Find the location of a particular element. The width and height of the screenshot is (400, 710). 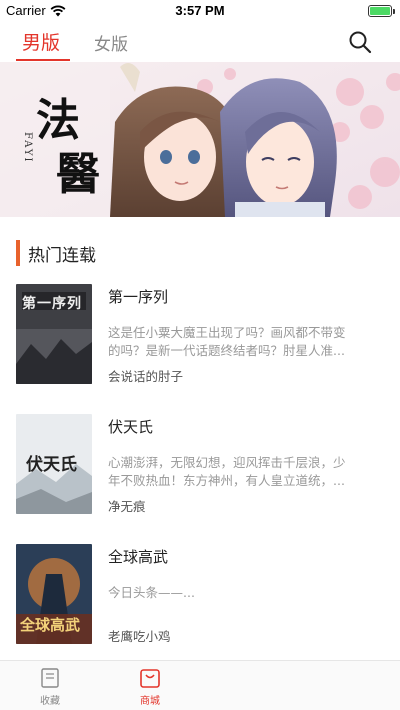

tab-store-label: 商城 is located at coordinates (150, 701).